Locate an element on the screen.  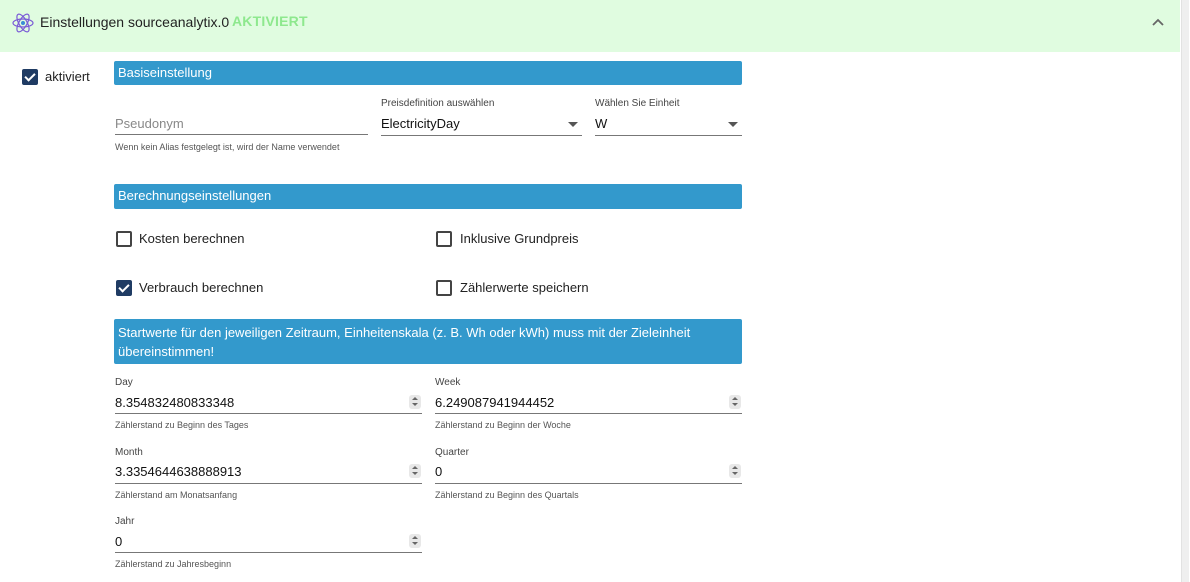
year-helper: Zählerstand zu Jahresbeginn is located at coordinates (173, 564).